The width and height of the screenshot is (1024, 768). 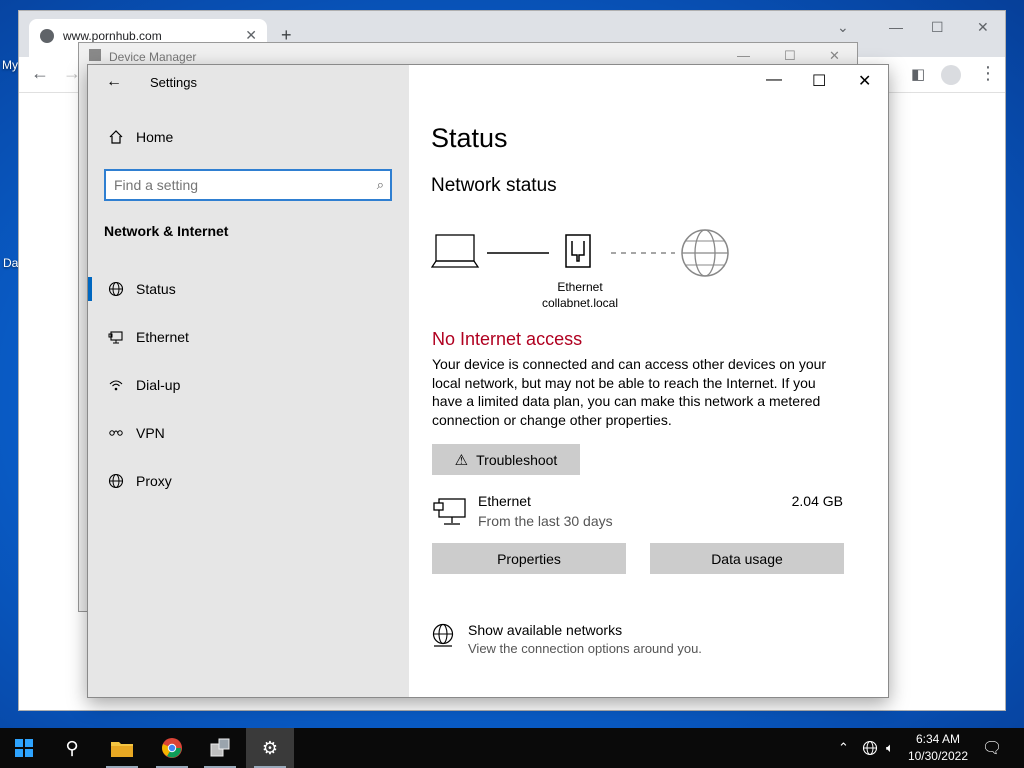 I want to click on desktop-icon-label: Da, so click(x=10, y=263).